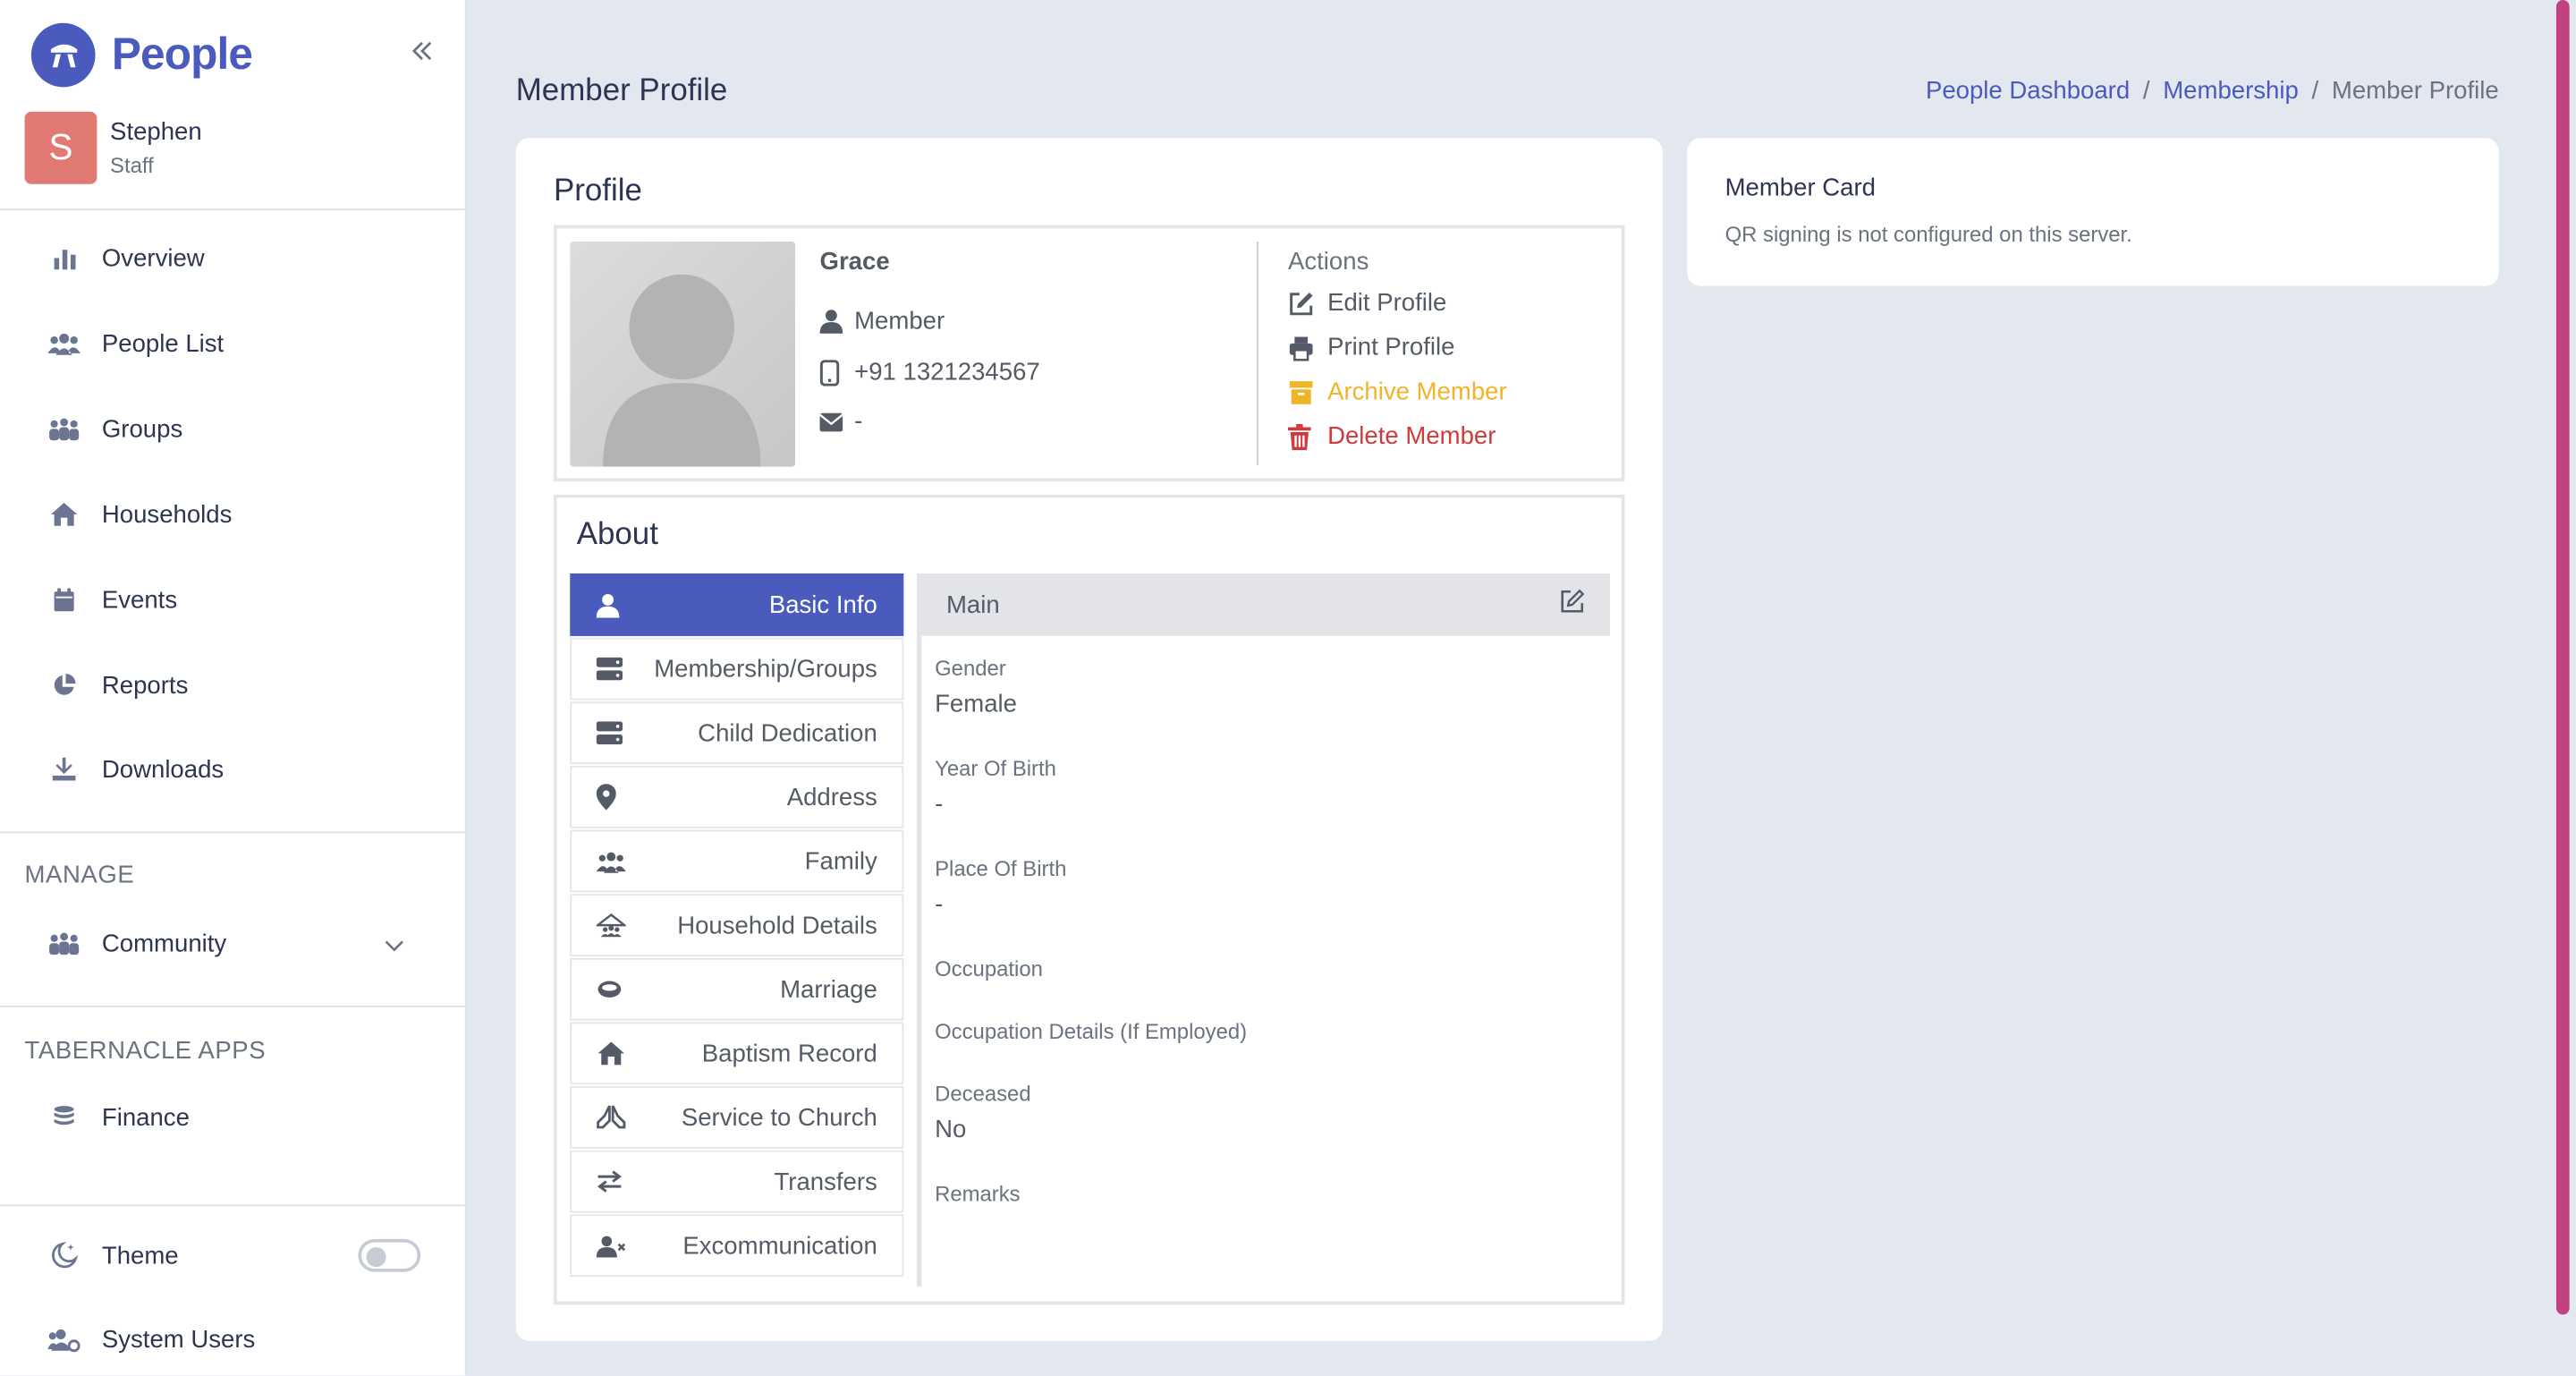 The width and height of the screenshot is (2576, 1376). I want to click on tab-service-to-church: Service to Church, so click(737, 1117).